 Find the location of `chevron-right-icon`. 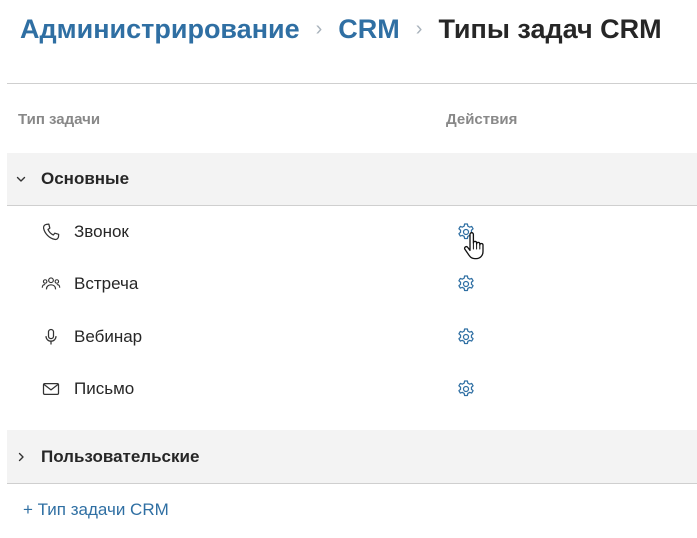

chevron-right-icon is located at coordinates (21, 456).